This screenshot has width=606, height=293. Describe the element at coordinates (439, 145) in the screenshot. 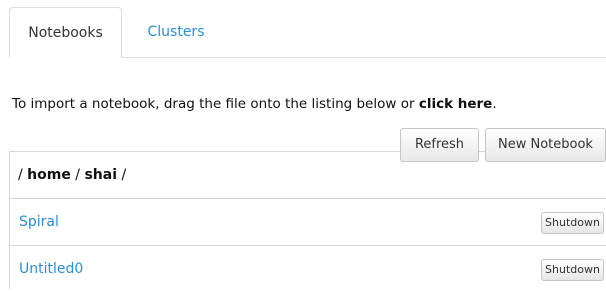

I see `refresh-button: Refresh` at that location.